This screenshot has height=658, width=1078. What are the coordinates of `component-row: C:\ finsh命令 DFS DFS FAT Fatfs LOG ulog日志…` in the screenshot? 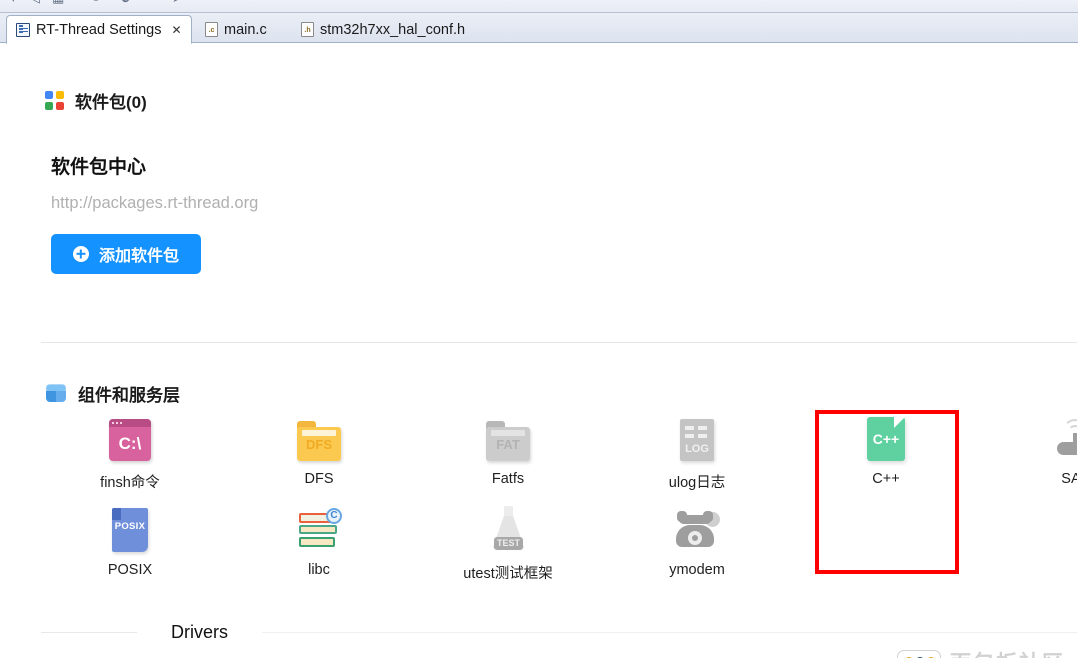 It's located at (539, 454).